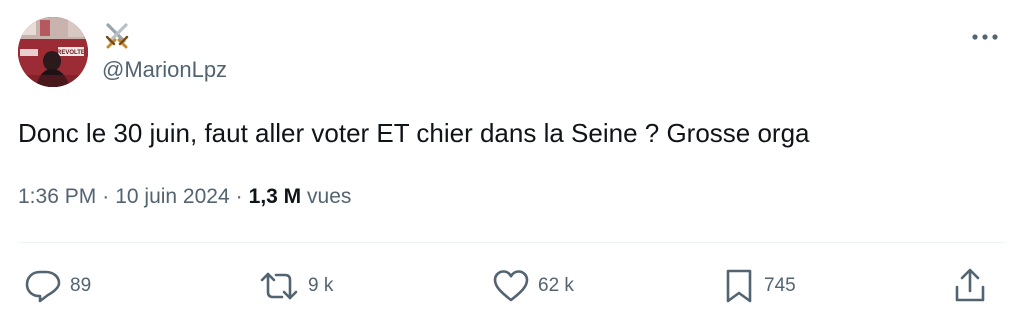 The image size is (1024, 320). I want to click on tweet-meta: 1:36 PM · 10 juin 2024 · 1,3 M vues, so click(184, 197).